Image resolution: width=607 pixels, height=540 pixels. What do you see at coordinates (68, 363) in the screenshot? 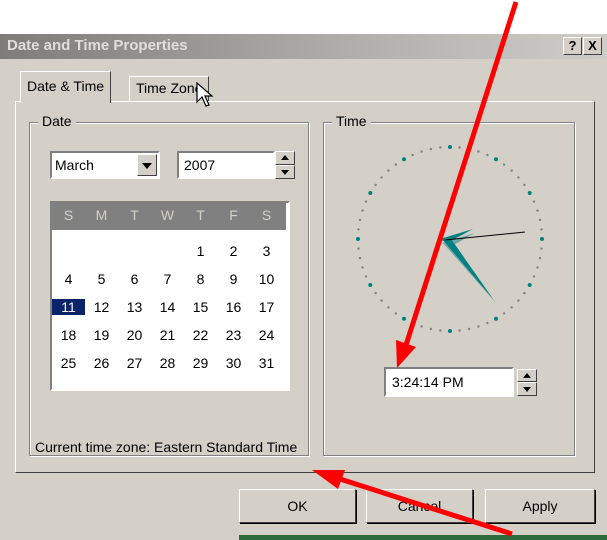
I see `calendar-day: 25` at bounding box center [68, 363].